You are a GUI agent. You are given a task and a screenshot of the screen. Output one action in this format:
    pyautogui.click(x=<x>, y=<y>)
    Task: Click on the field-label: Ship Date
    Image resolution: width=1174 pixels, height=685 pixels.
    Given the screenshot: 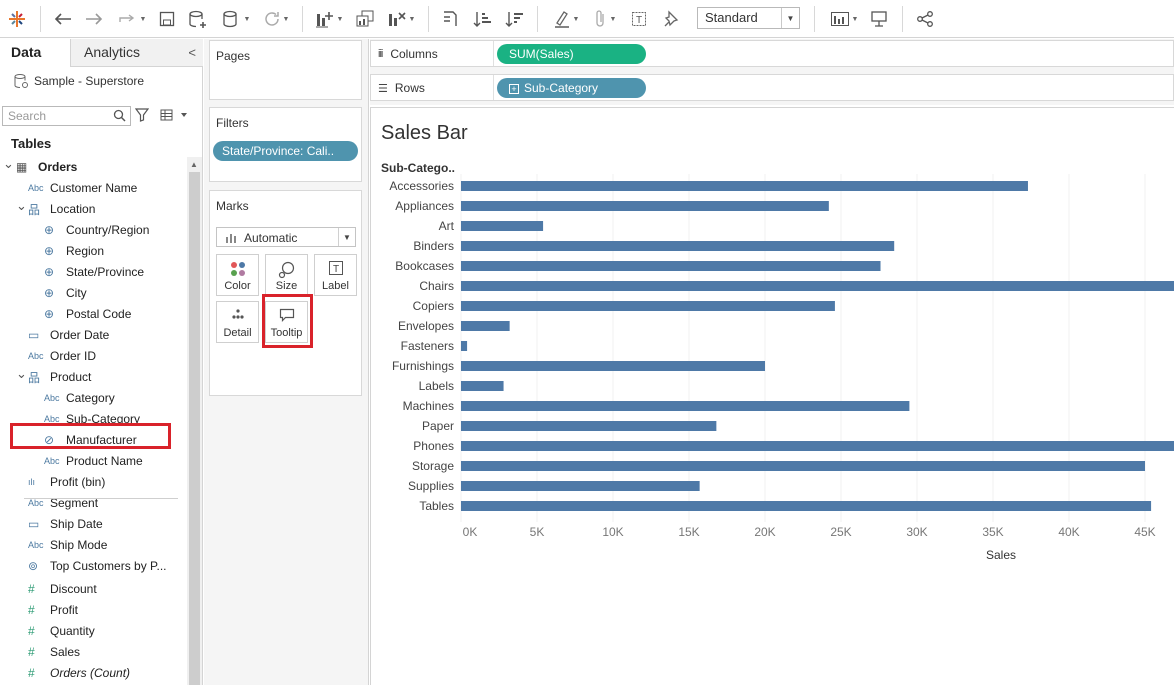 What is the action you would take?
    pyautogui.click(x=76, y=524)
    